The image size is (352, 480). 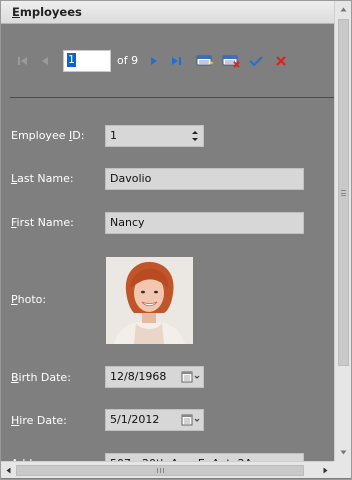 What do you see at coordinates (71, 60) in the screenshot?
I see `position-value: 1` at bounding box center [71, 60].